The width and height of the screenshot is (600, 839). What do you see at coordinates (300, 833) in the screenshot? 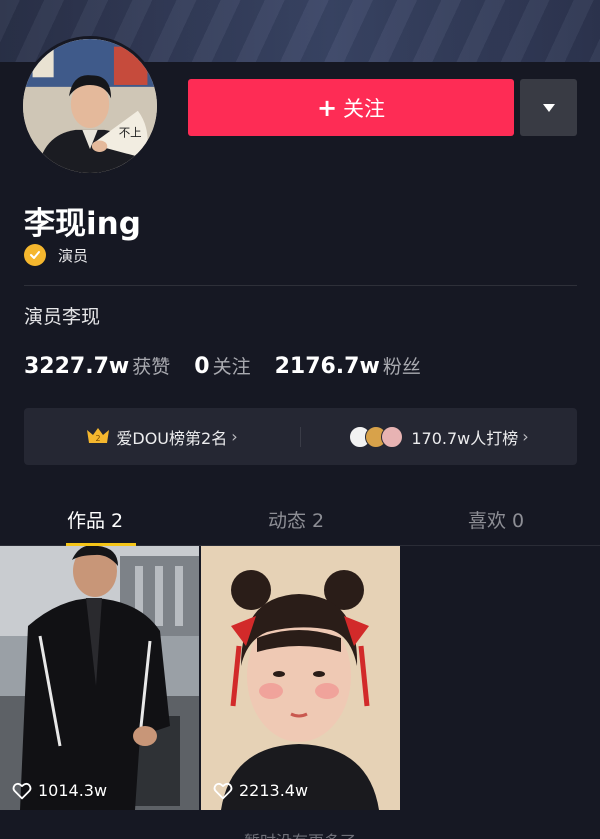
I see `no-more-content-text: 暂时没有更多了` at bounding box center [300, 833].